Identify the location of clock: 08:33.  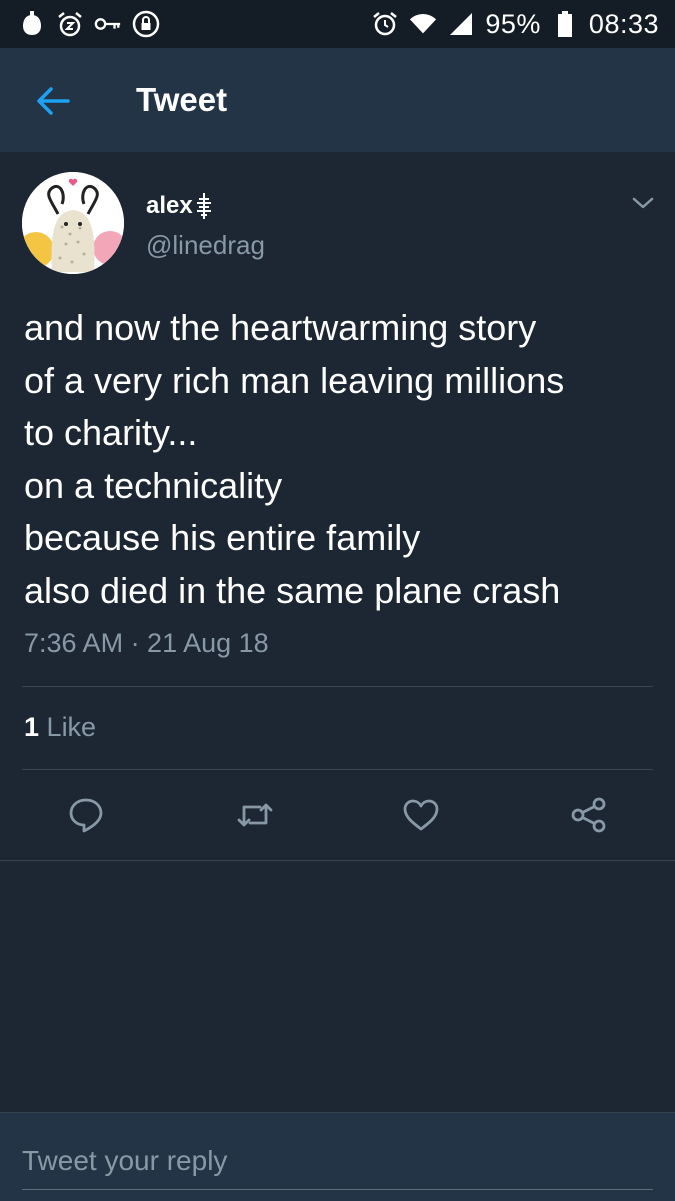
(623, 23).